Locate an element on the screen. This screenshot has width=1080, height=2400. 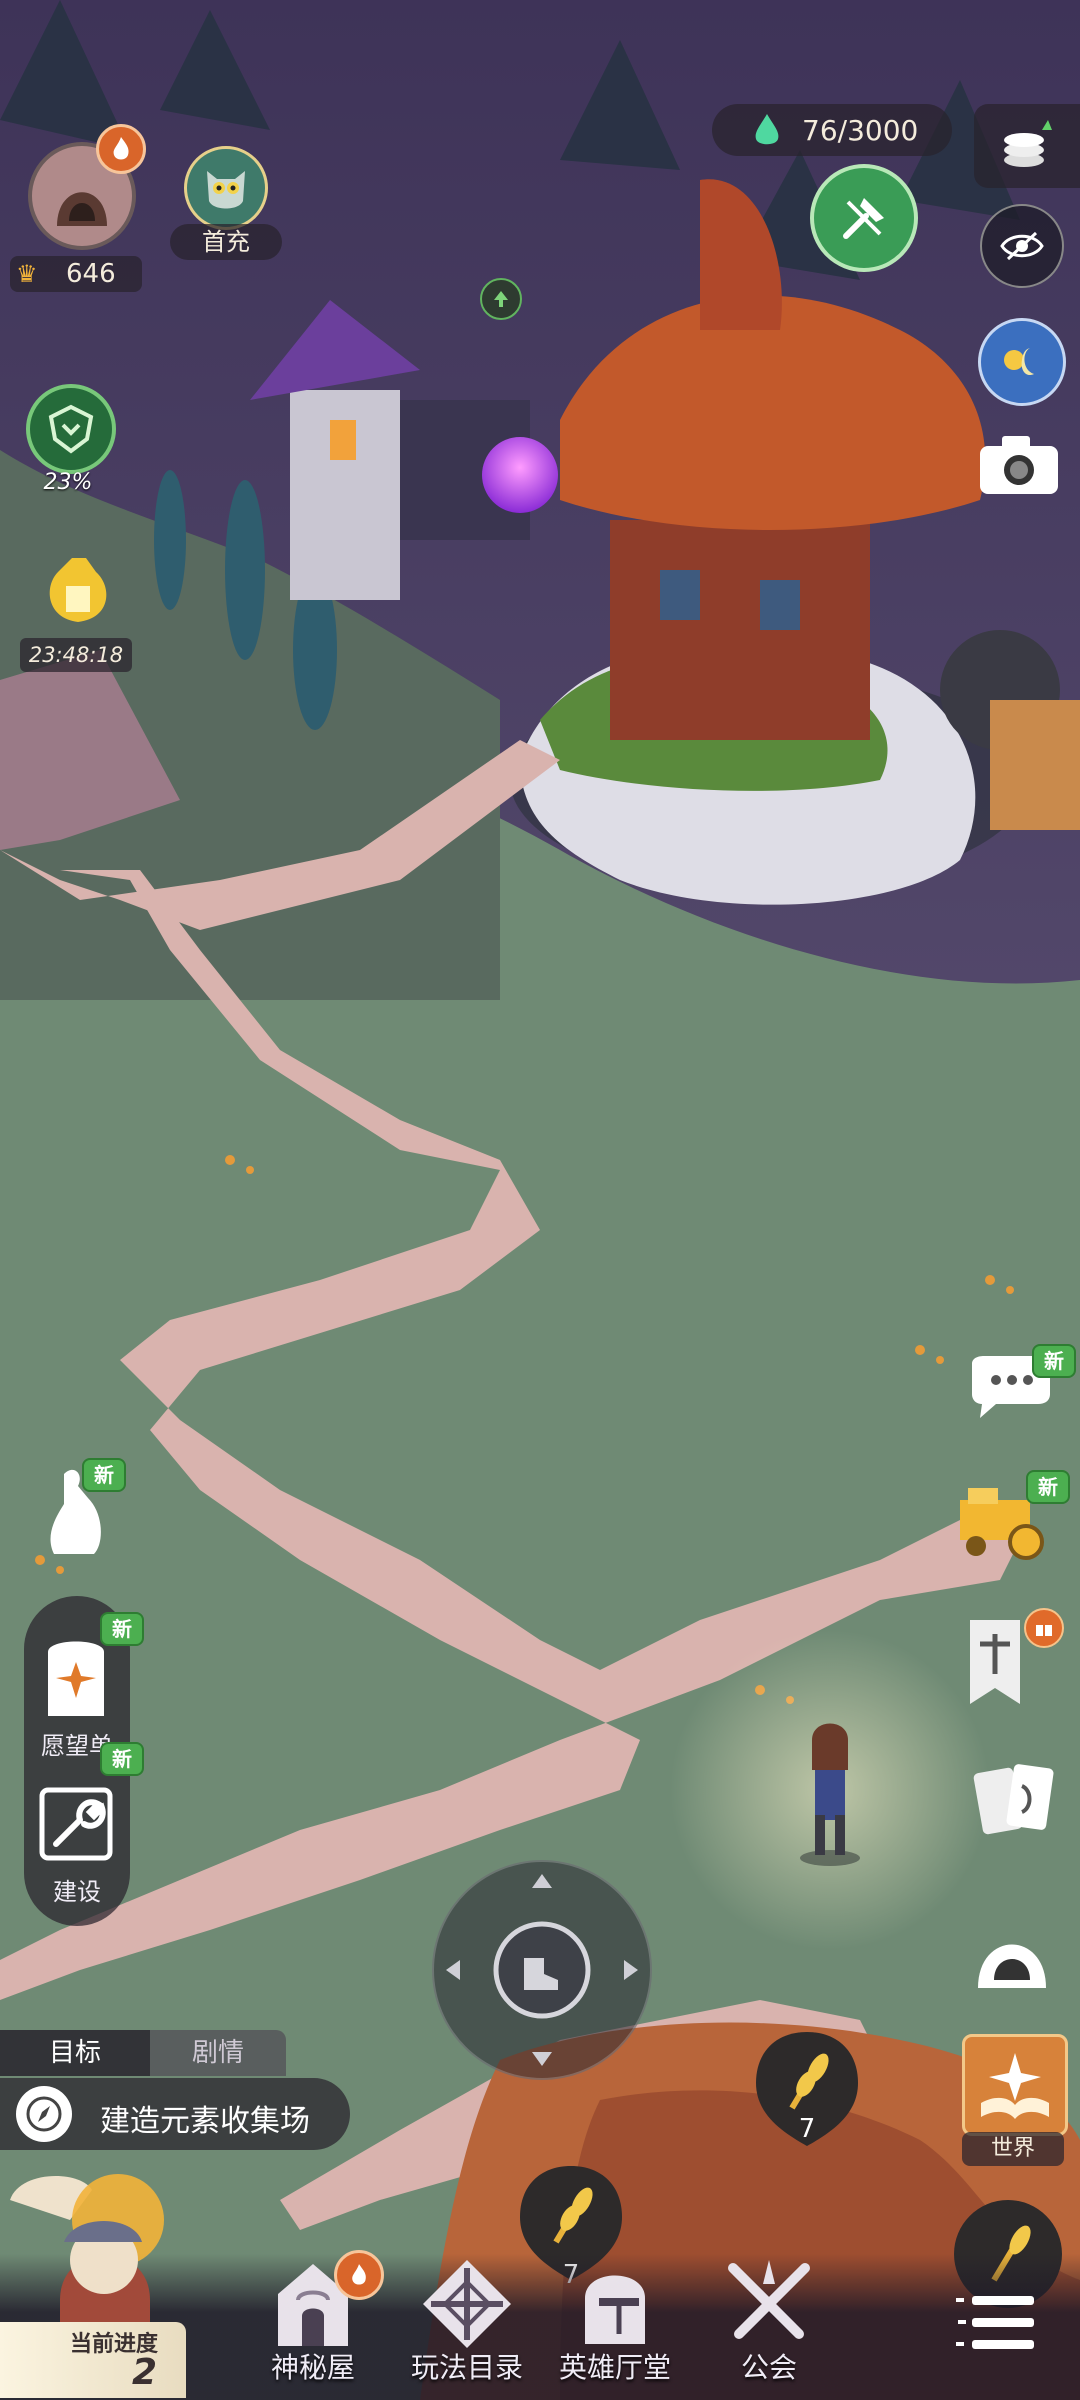
first-recharge-button: 首充 is located at coordinates (226, 204).